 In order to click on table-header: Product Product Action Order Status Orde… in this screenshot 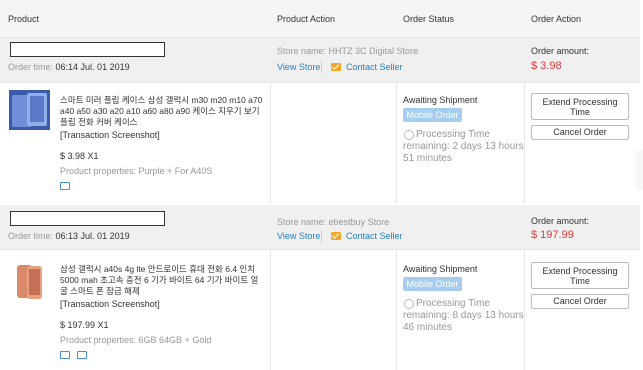, I will do `click(320, 19)`.